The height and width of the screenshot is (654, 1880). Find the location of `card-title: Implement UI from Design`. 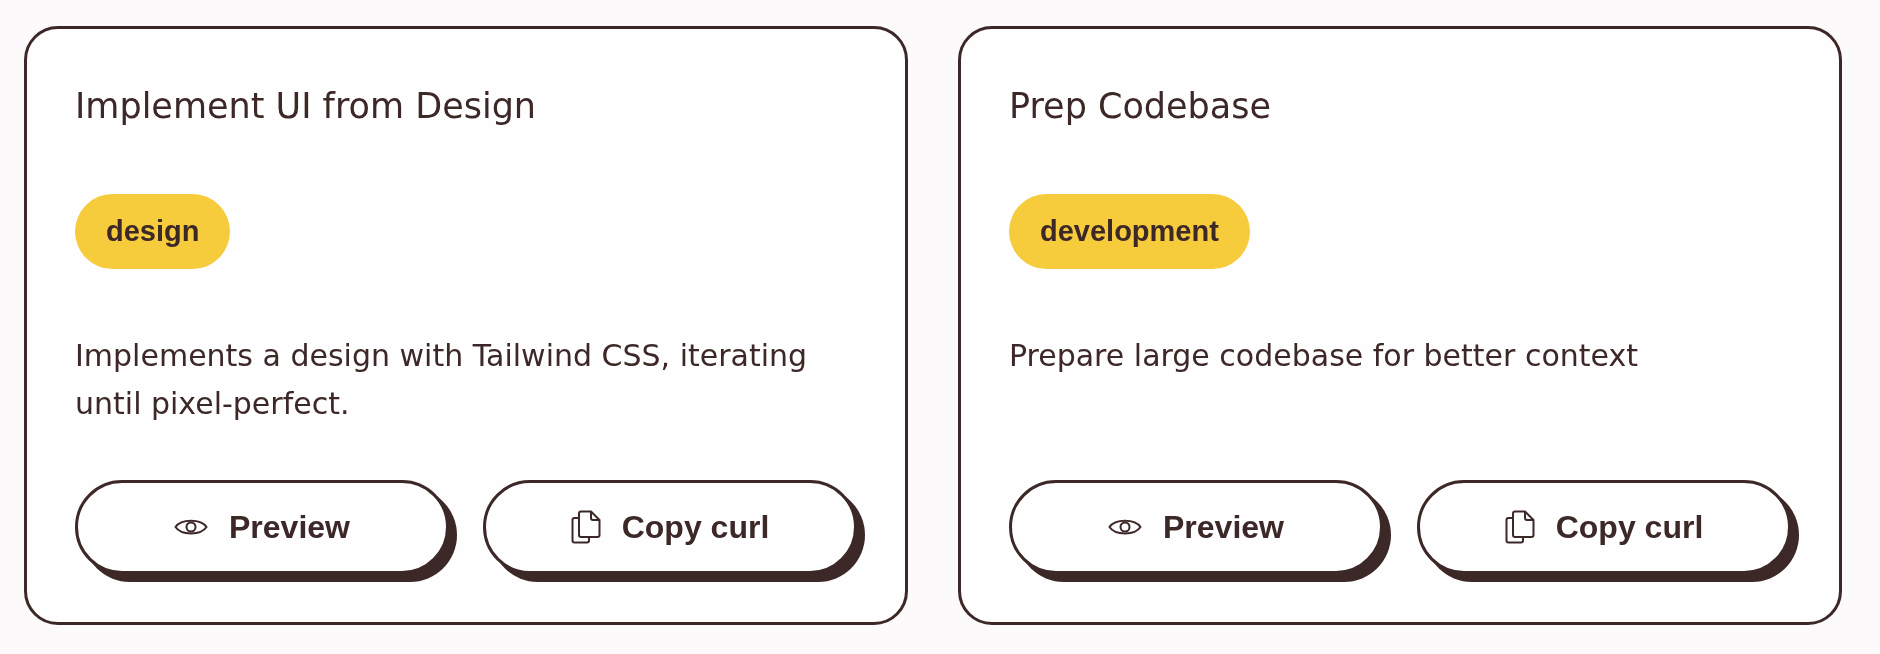

card-title: Implement UI from Design is located at coordinates (306, 106).